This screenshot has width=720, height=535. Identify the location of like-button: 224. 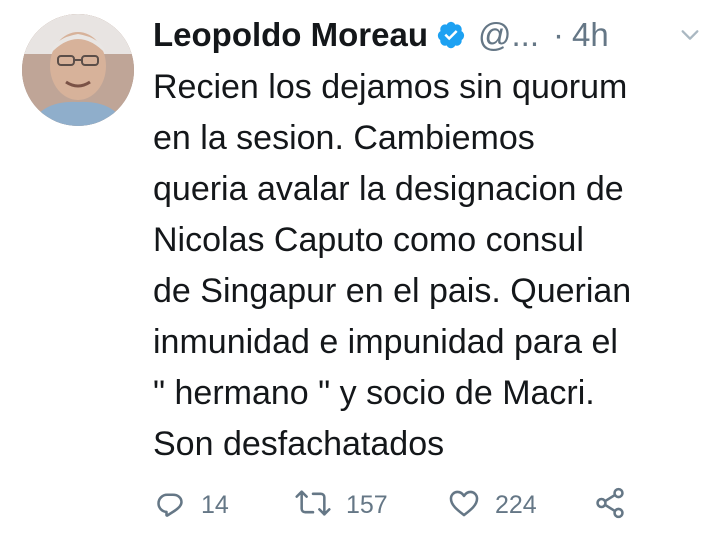
(492, 505).